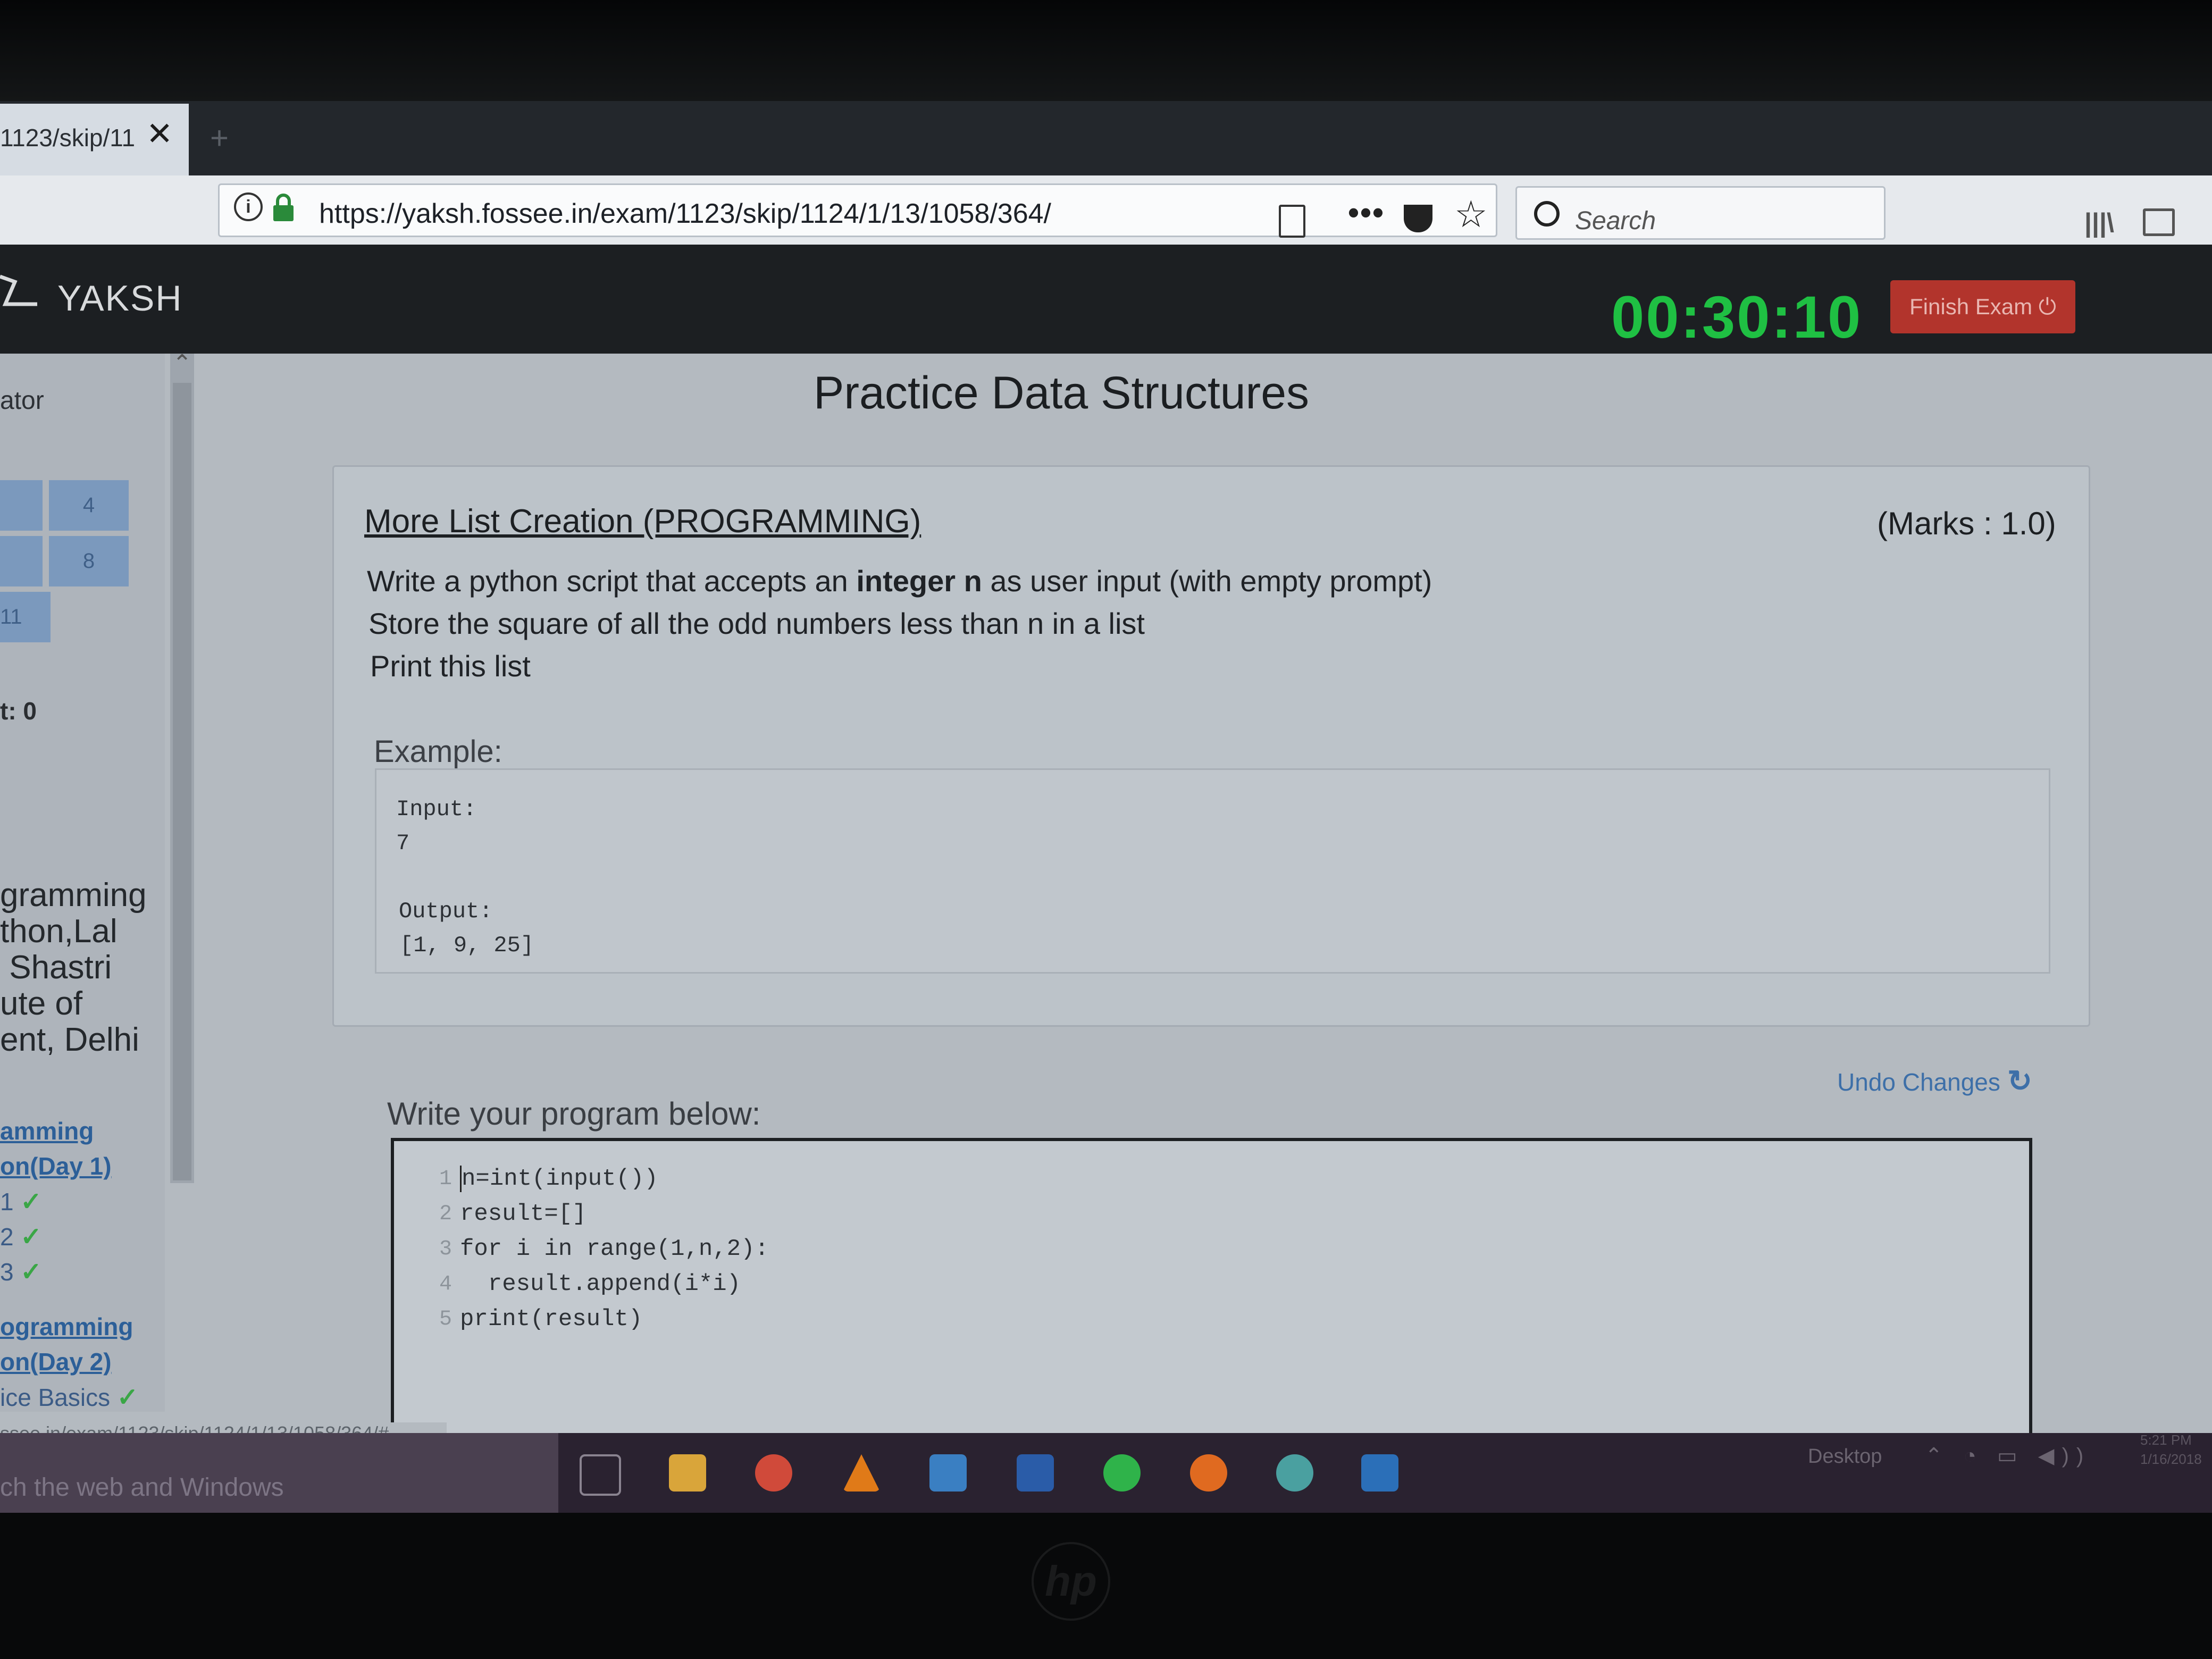  I want to click on lesson-name: ice Basics, so click(55, 1397).